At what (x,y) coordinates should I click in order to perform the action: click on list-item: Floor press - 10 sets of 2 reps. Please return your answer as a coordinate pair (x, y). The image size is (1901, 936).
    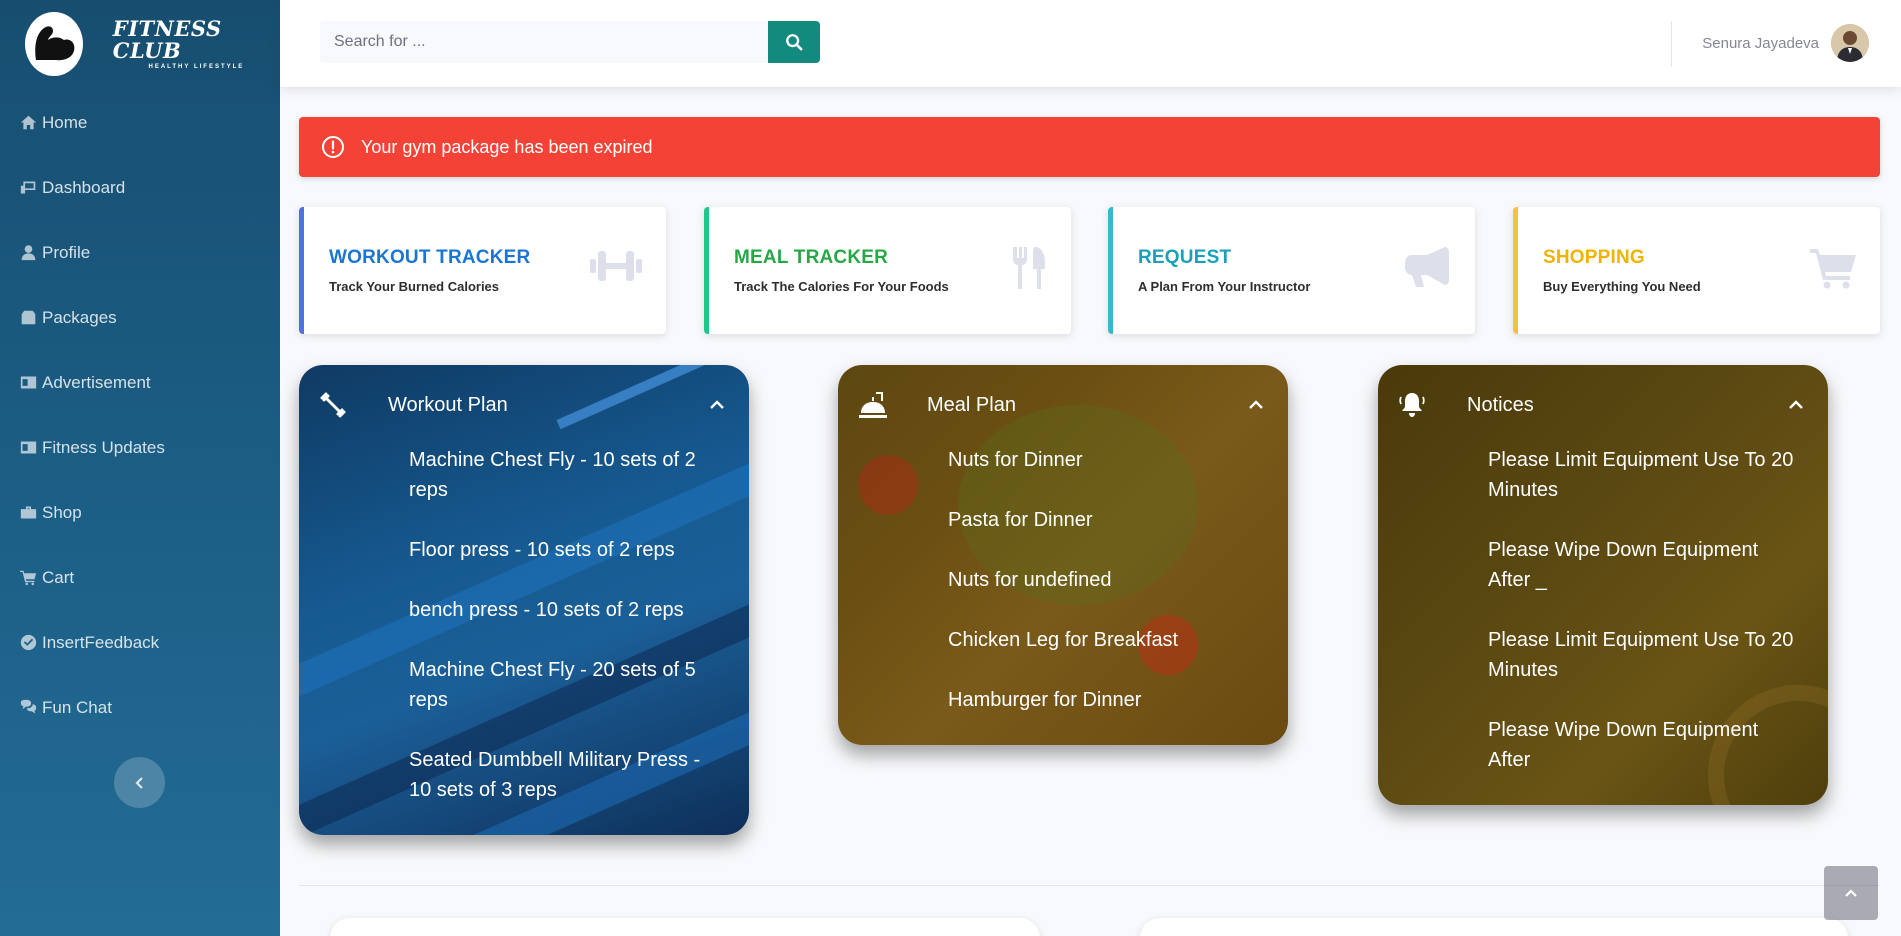
    Looking at the image, I should click on (542, 550).